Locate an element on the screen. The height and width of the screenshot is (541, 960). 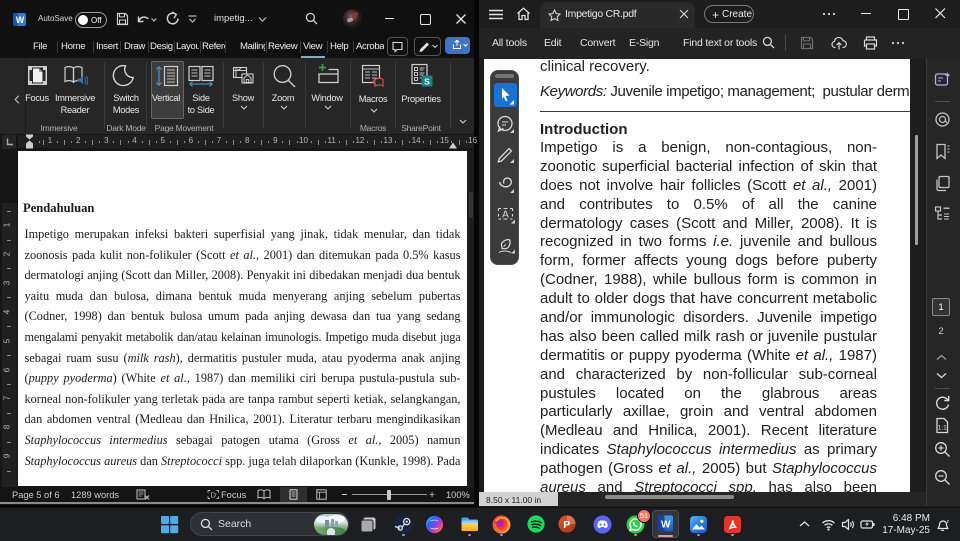
svg-text: P is located at coordinates (566, 525).